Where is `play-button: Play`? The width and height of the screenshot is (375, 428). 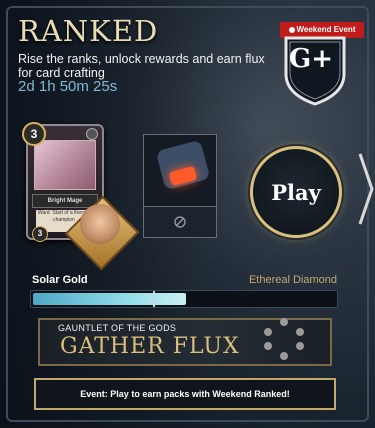
play-button: Play is located at coordinates (296, 192).